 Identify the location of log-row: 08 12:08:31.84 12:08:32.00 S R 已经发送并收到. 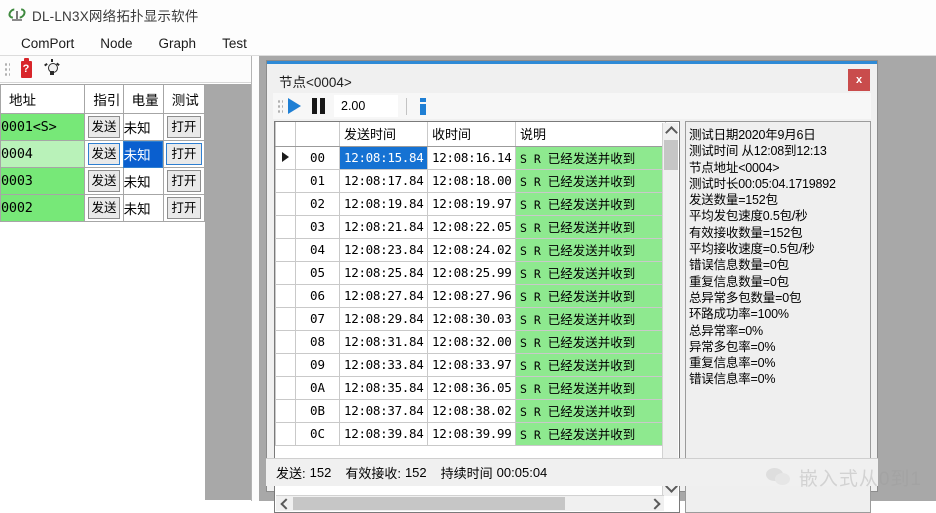
(470, 341).